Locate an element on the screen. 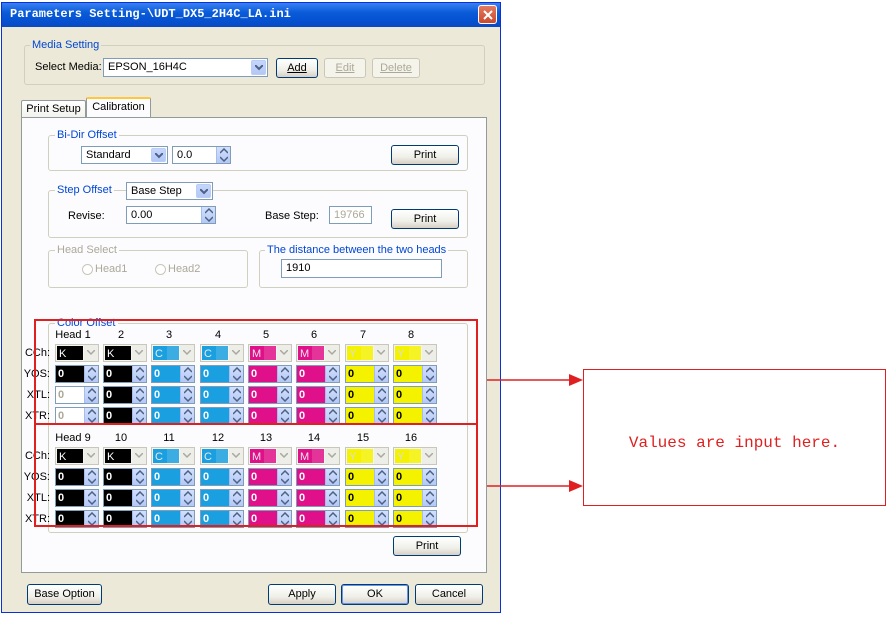  close-button is located at coordinates (487, 14).